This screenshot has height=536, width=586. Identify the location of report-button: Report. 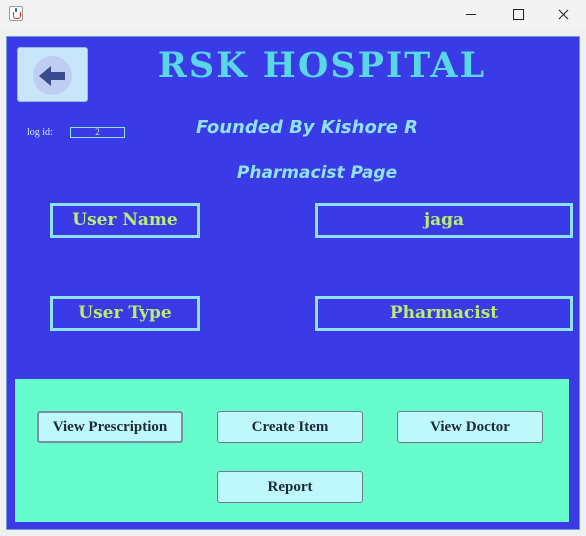
(290, 487).